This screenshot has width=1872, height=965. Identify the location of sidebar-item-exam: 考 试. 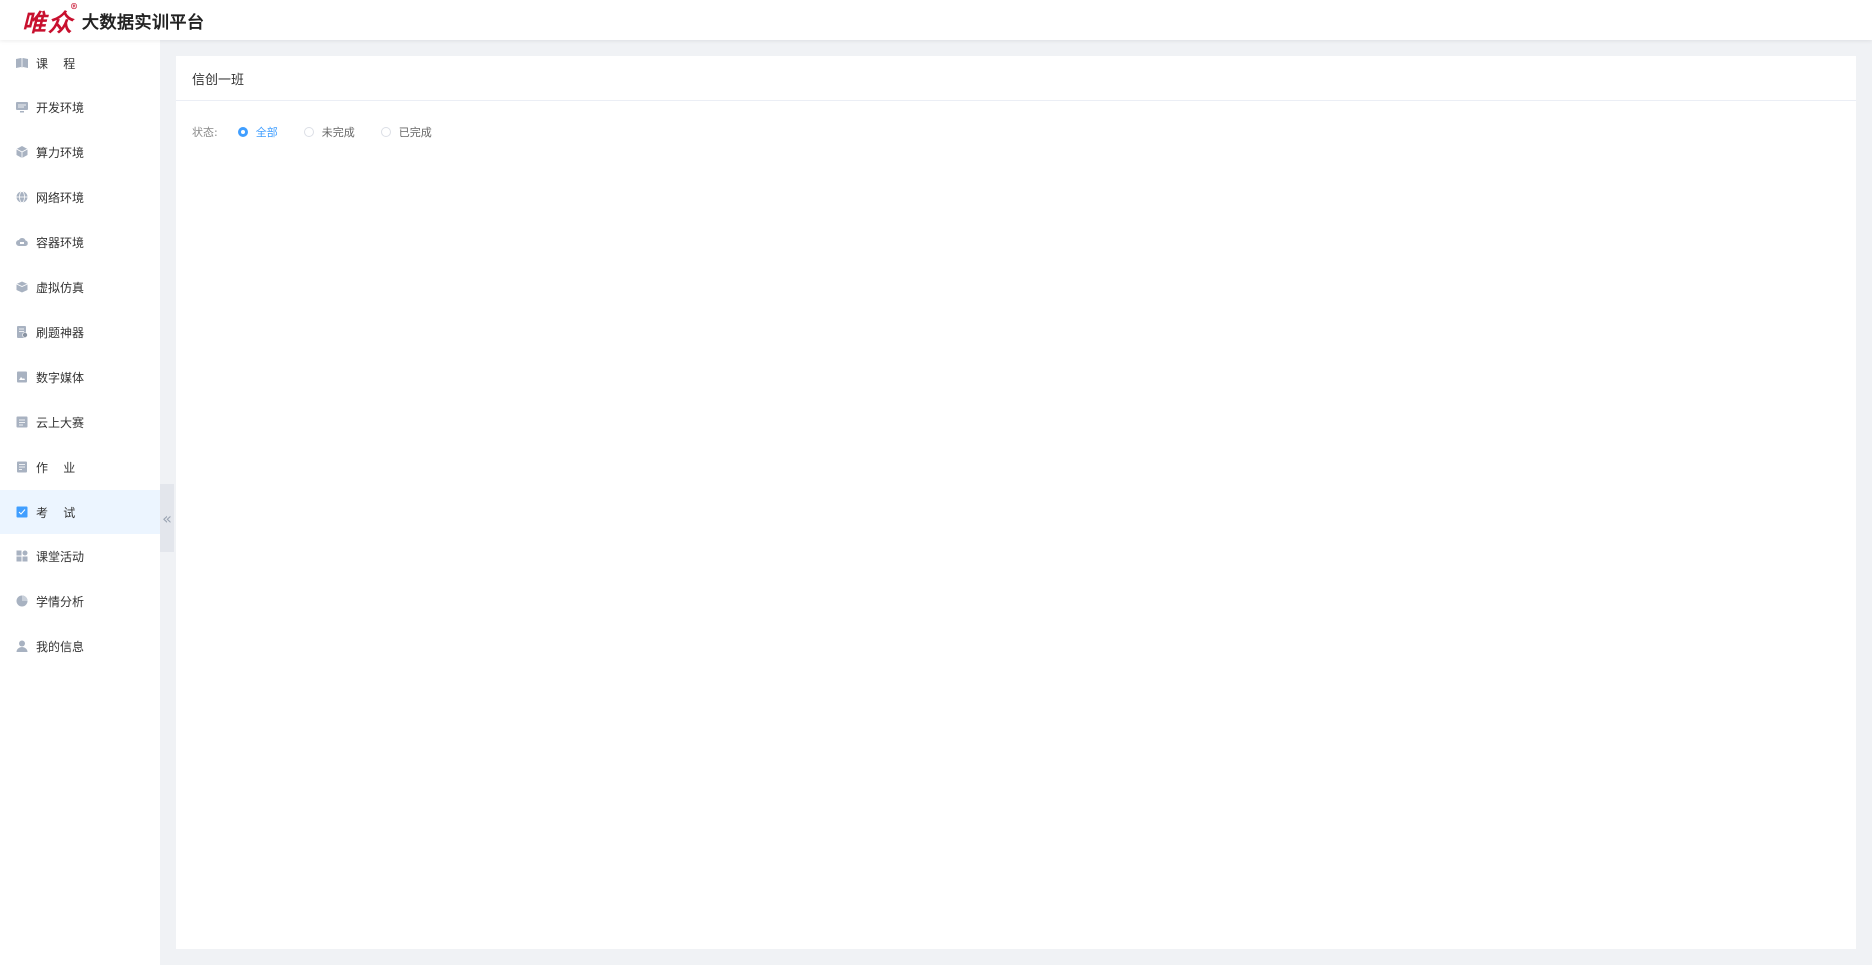
(80, 512).